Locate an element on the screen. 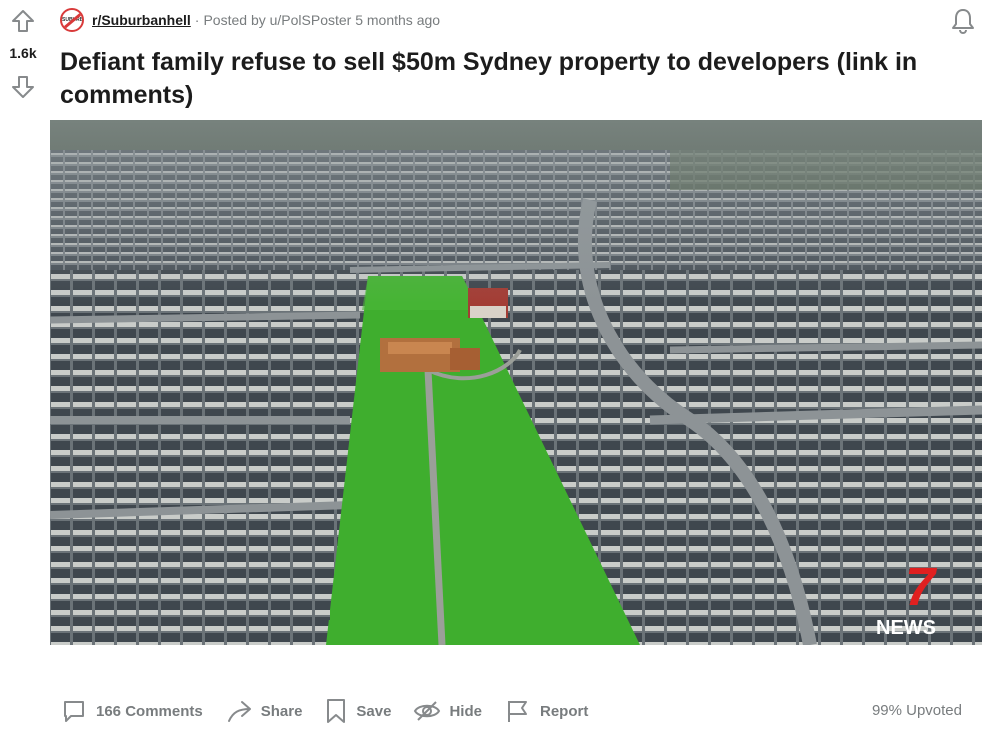 The width and height of the screenshot is (982, 738). report-button: Report is located at coordinates (546, 711).